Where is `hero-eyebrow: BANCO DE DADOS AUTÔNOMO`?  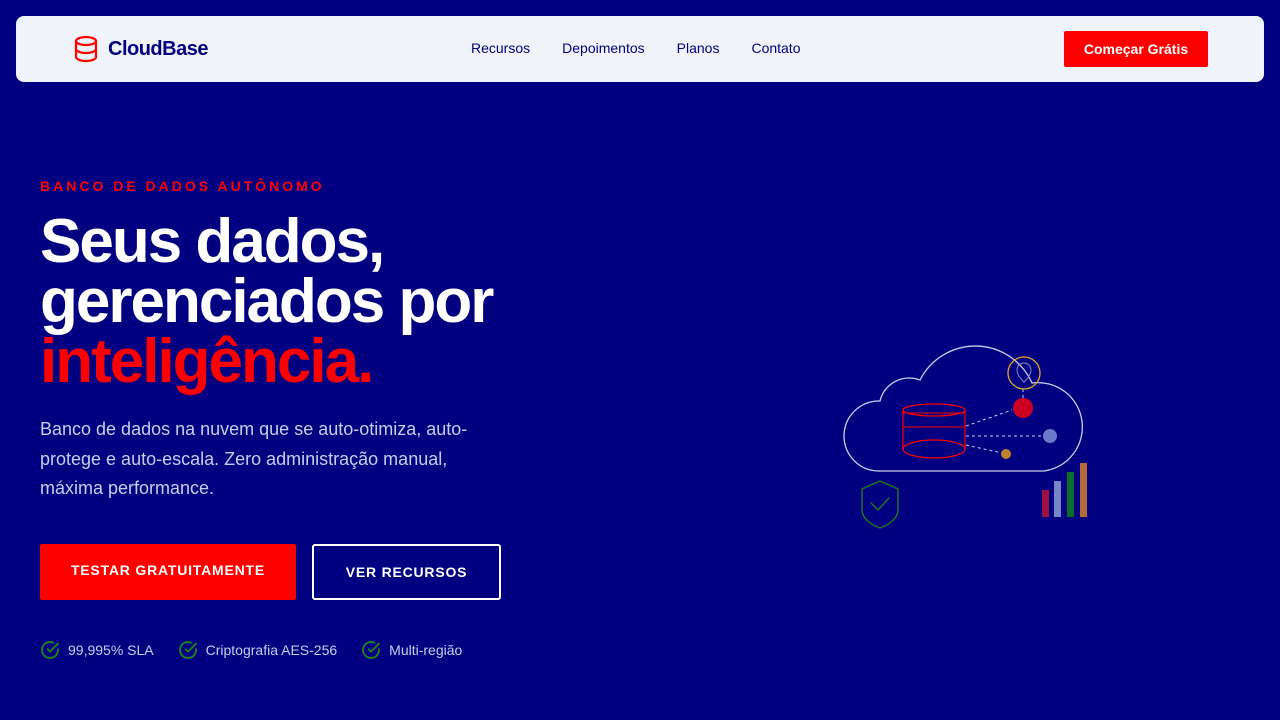 hero-eyebrow: BANCO DE DADOS AUTÔNOMO is located at coordinates (182, 186).